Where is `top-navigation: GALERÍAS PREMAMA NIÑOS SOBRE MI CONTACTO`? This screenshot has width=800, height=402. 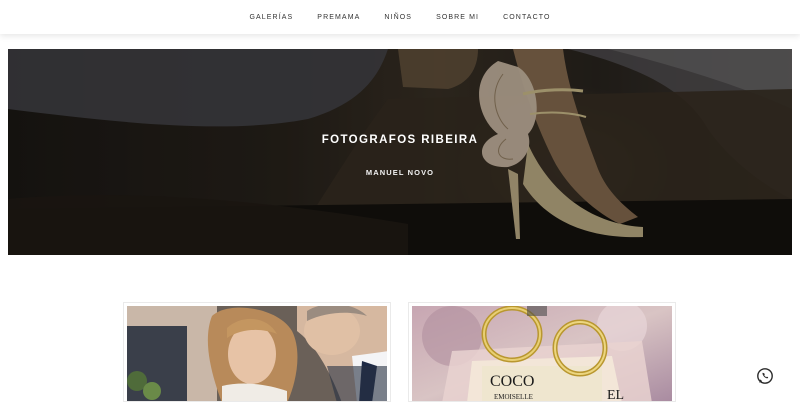
top-navigation: GALERÍAS PREMAMA NIÑOS SOBRE MI CONTACTO is located at coordinates (400, 17).